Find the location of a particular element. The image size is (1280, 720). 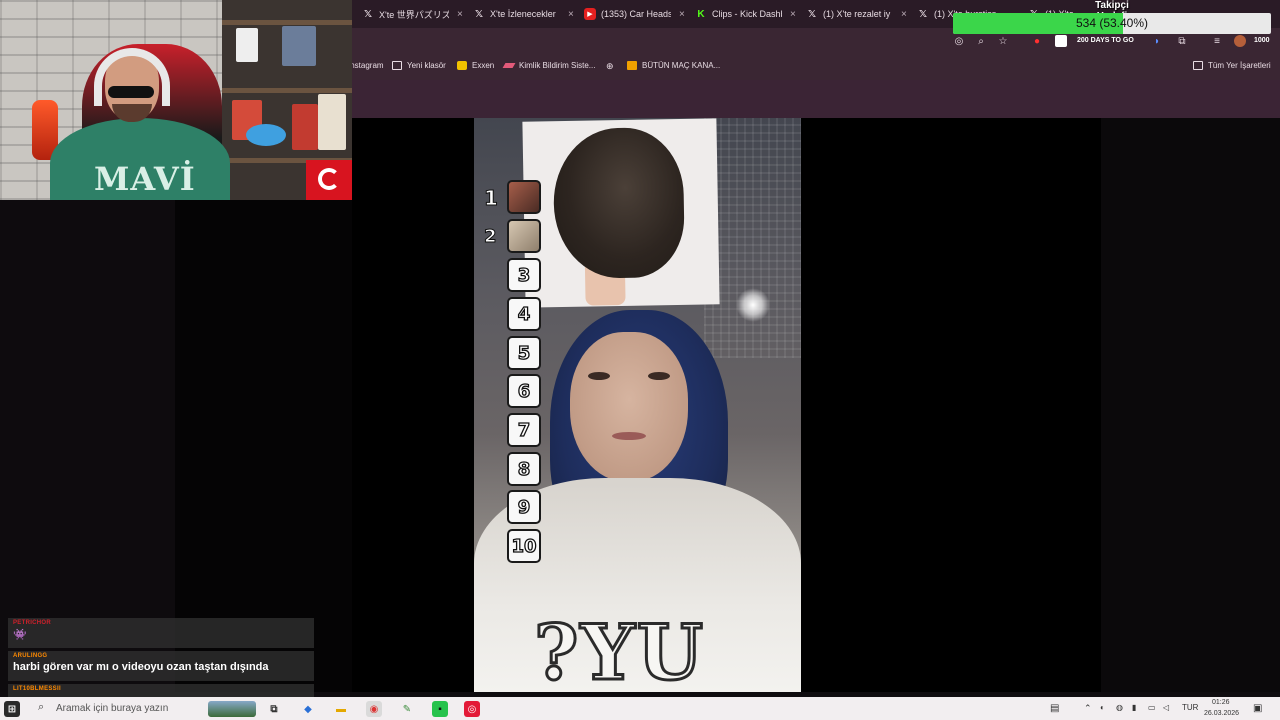

rank-slot-1-image is located at coordinates (524, 197).